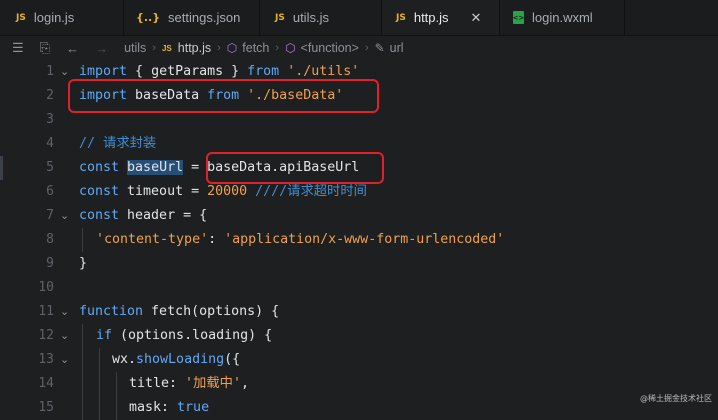  I want to click on code-line: 14 title: '加载中',, so click(359, 384).